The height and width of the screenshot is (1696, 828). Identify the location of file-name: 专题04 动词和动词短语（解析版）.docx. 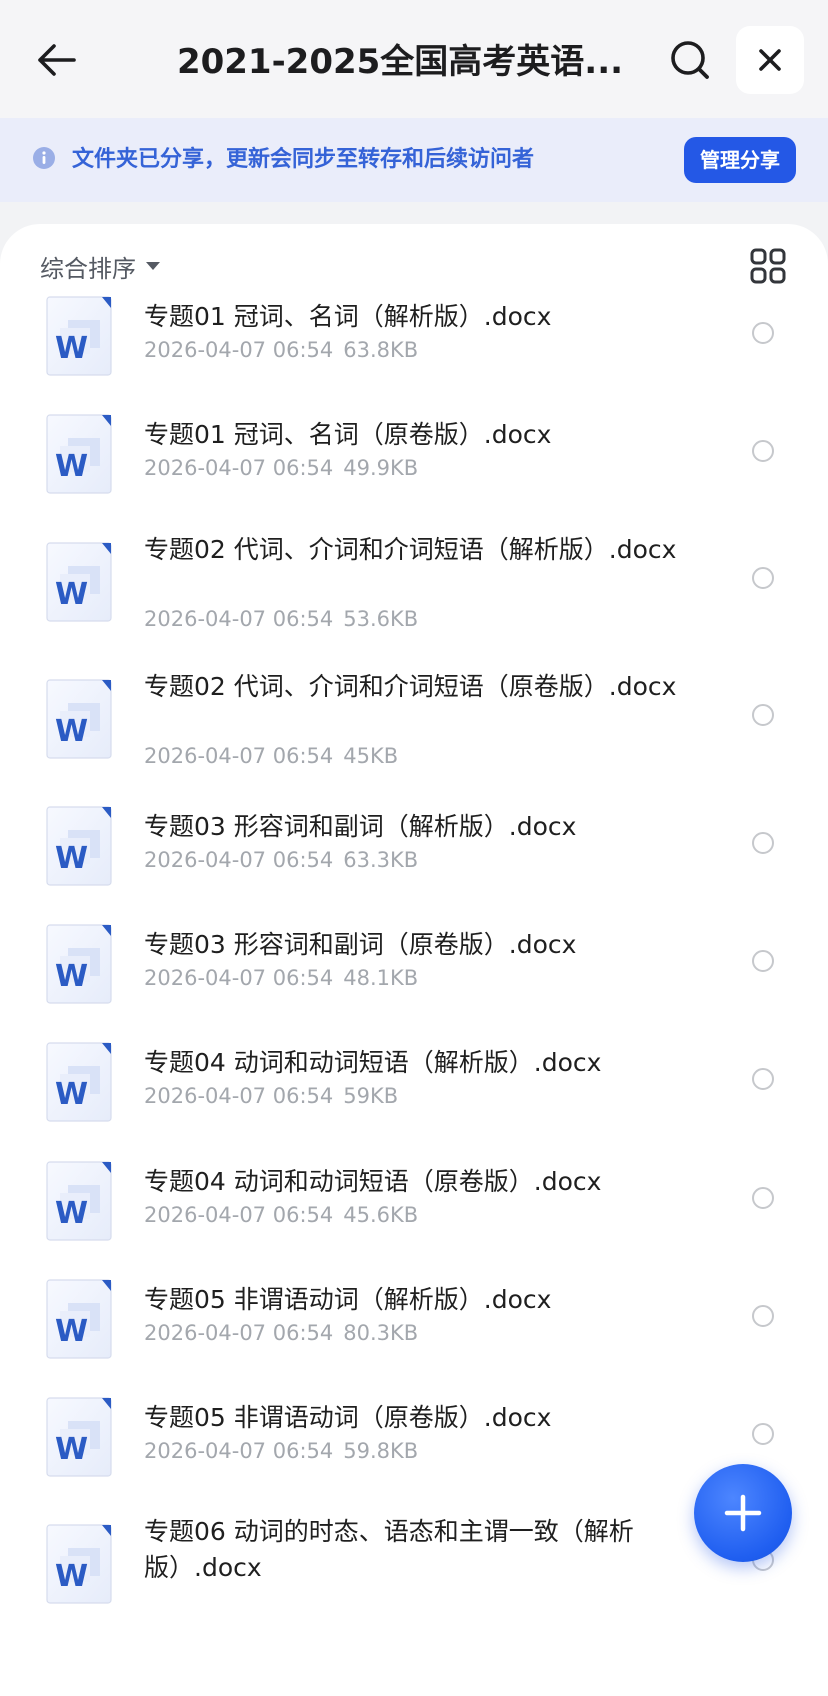
(373, 1062).